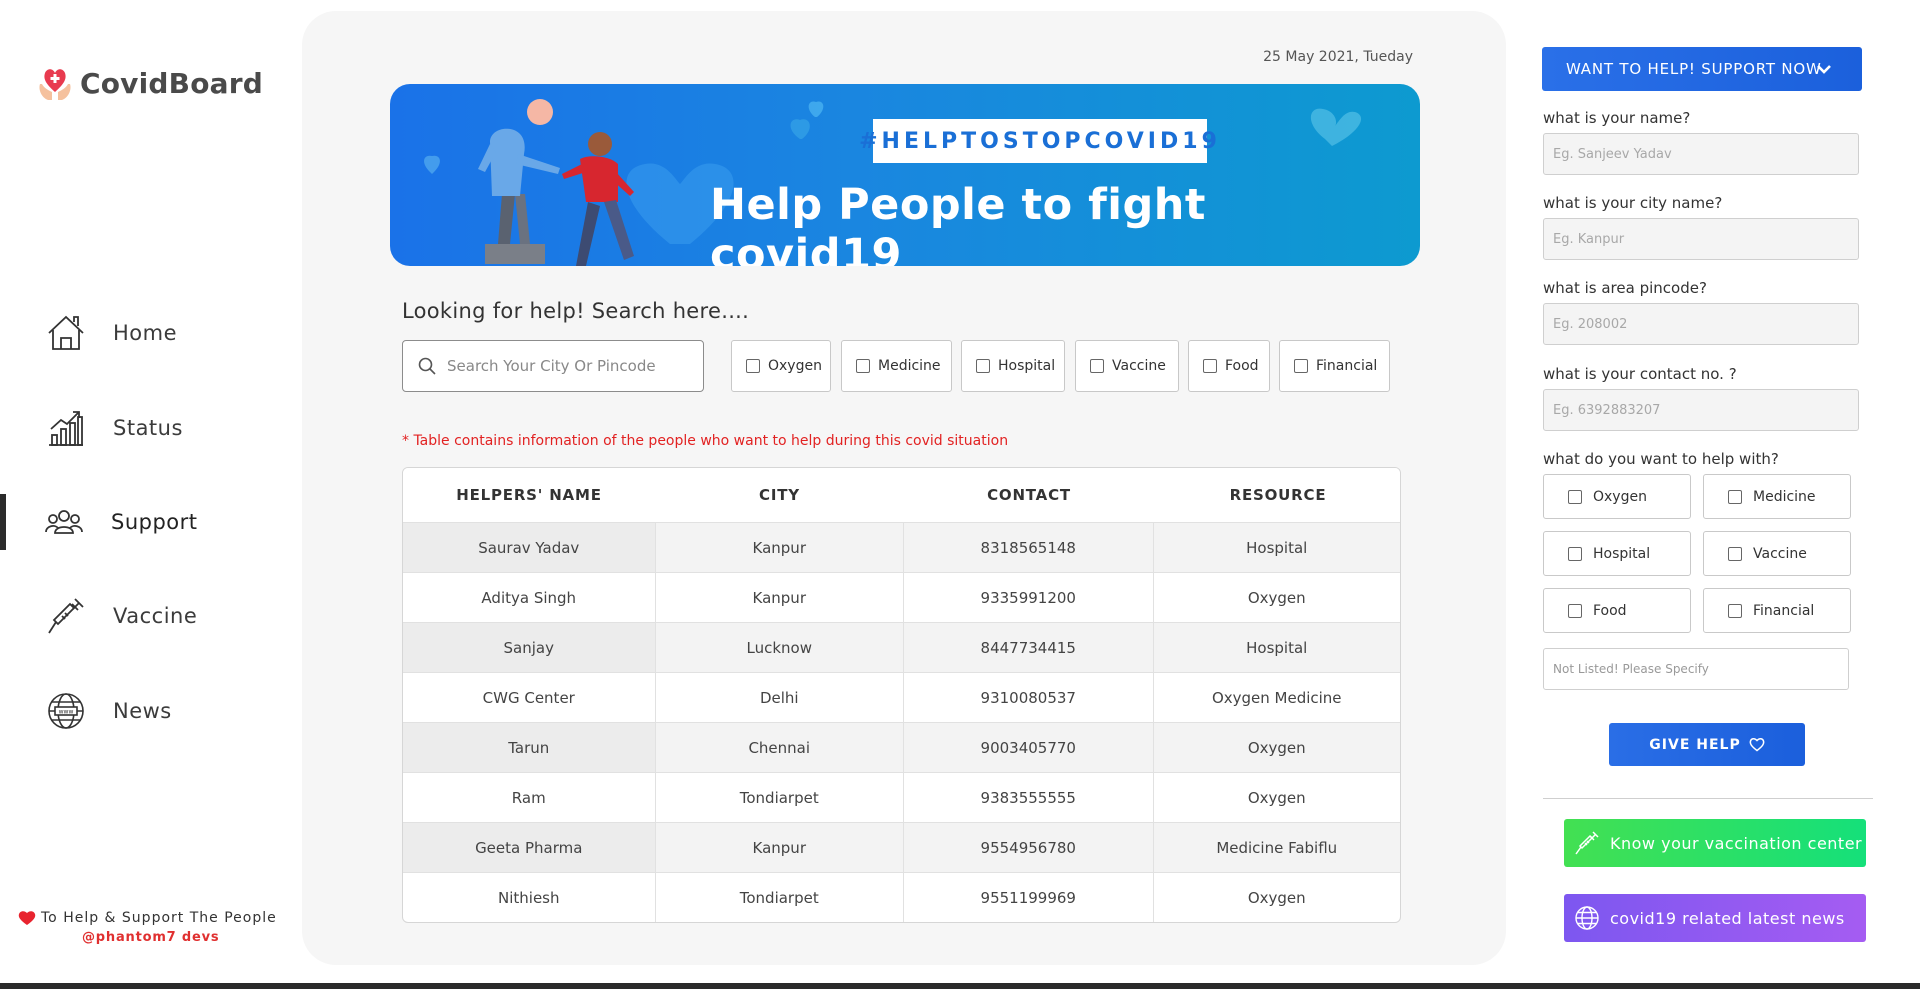 The width and height of the screenshot is (1920, 989). I want to click on help-with-label: what do you want to help with?, so click(1661, 459).